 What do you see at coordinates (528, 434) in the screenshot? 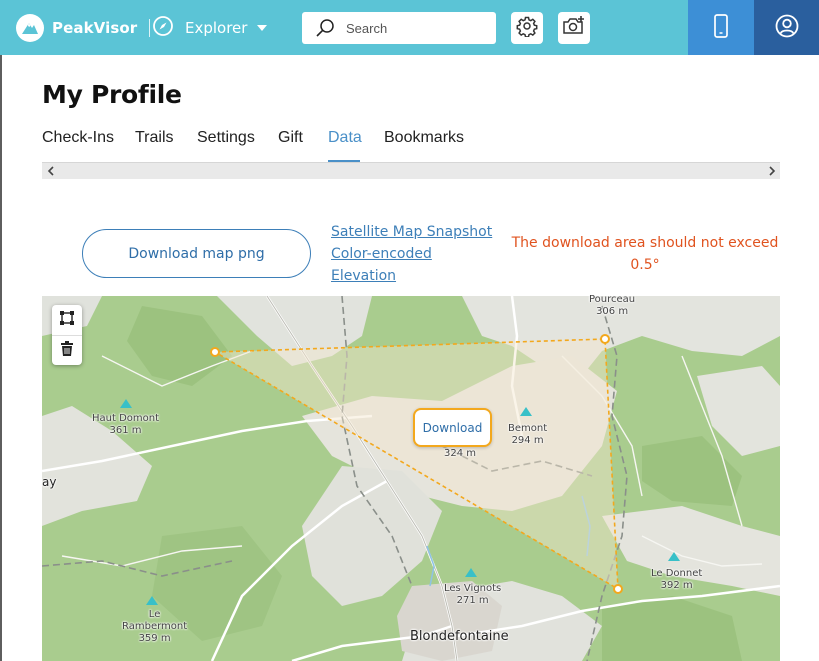
I see `peak-label-bemont: Bemont 294 m` at bounding box center [528, 434].